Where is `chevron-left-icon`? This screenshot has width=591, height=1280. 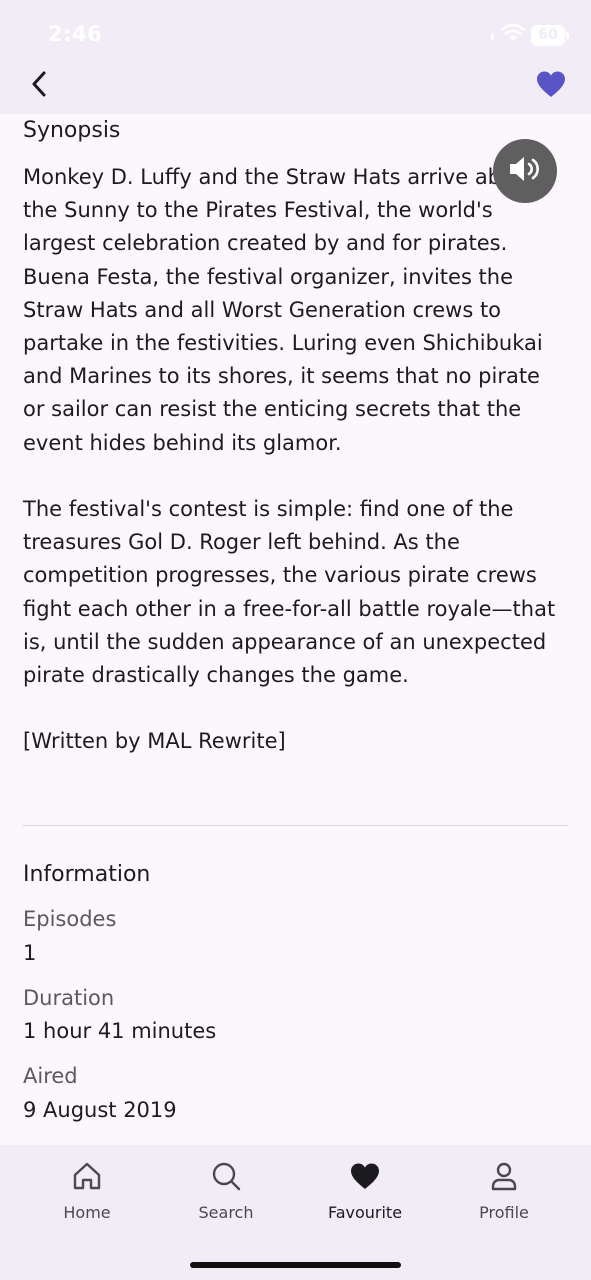
chevron-left-icon is located at coordinates (40, 86).